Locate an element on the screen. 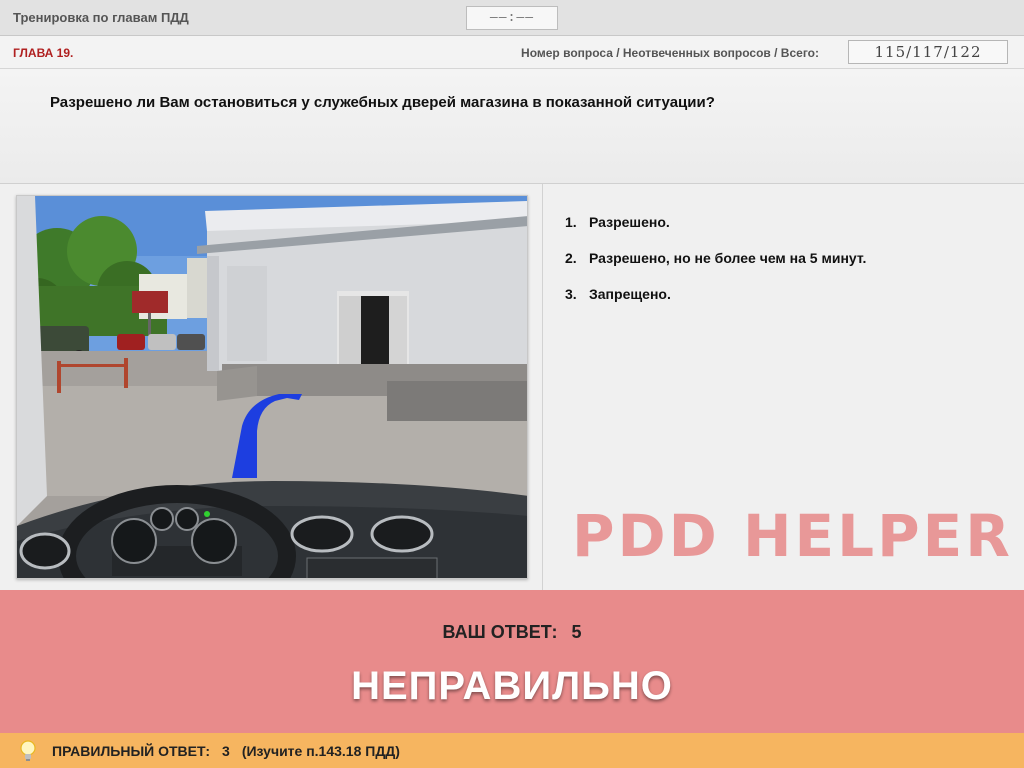  answer-option-1: 1. Разрешено. is located at coordinates (785, 222).